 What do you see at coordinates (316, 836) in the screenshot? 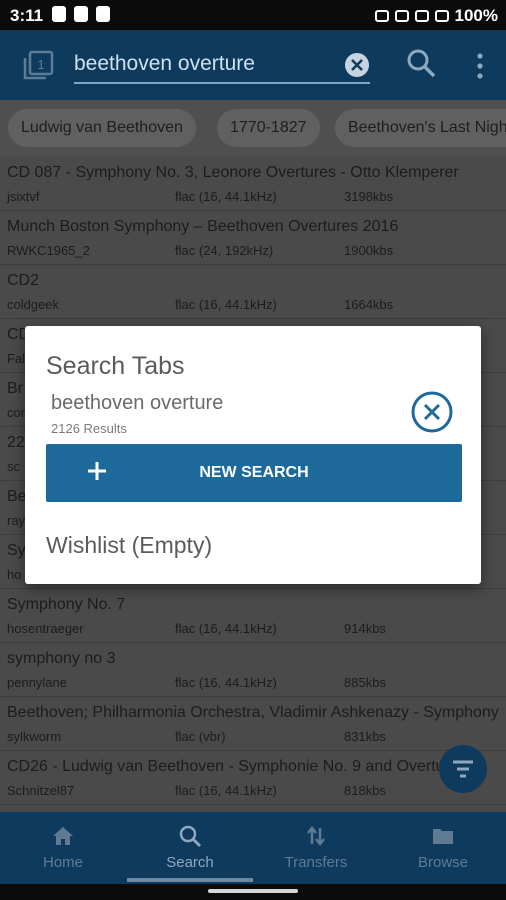
I see `transfers-icon` at bounding box center [316, 836].